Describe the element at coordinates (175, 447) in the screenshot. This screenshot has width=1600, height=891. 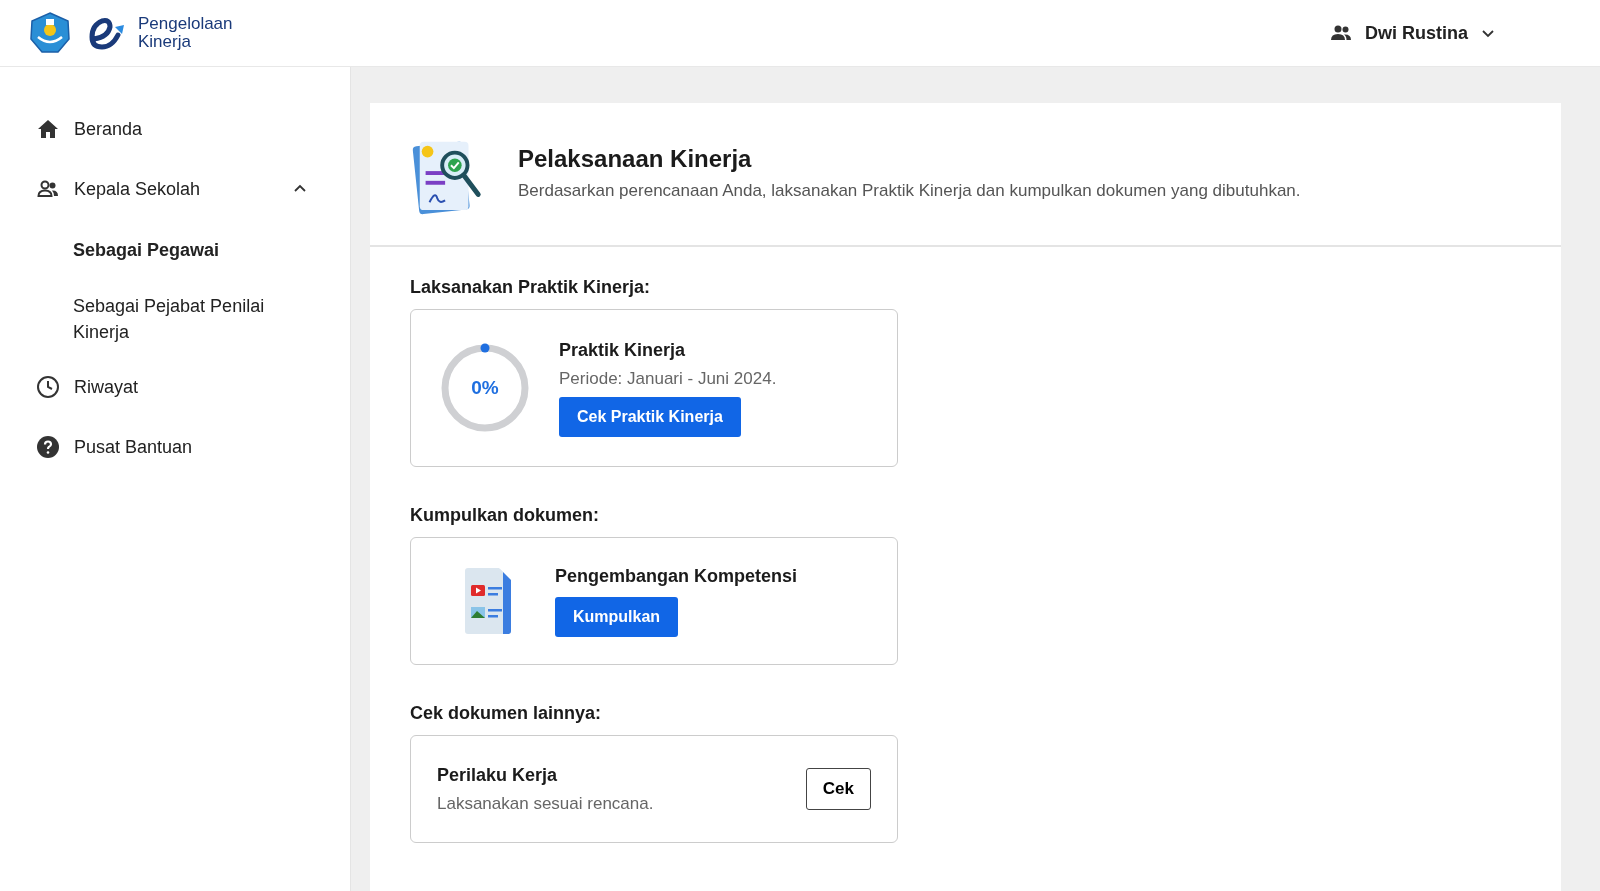
I see `sidebar-item: Pusat Bantuan` at that location.